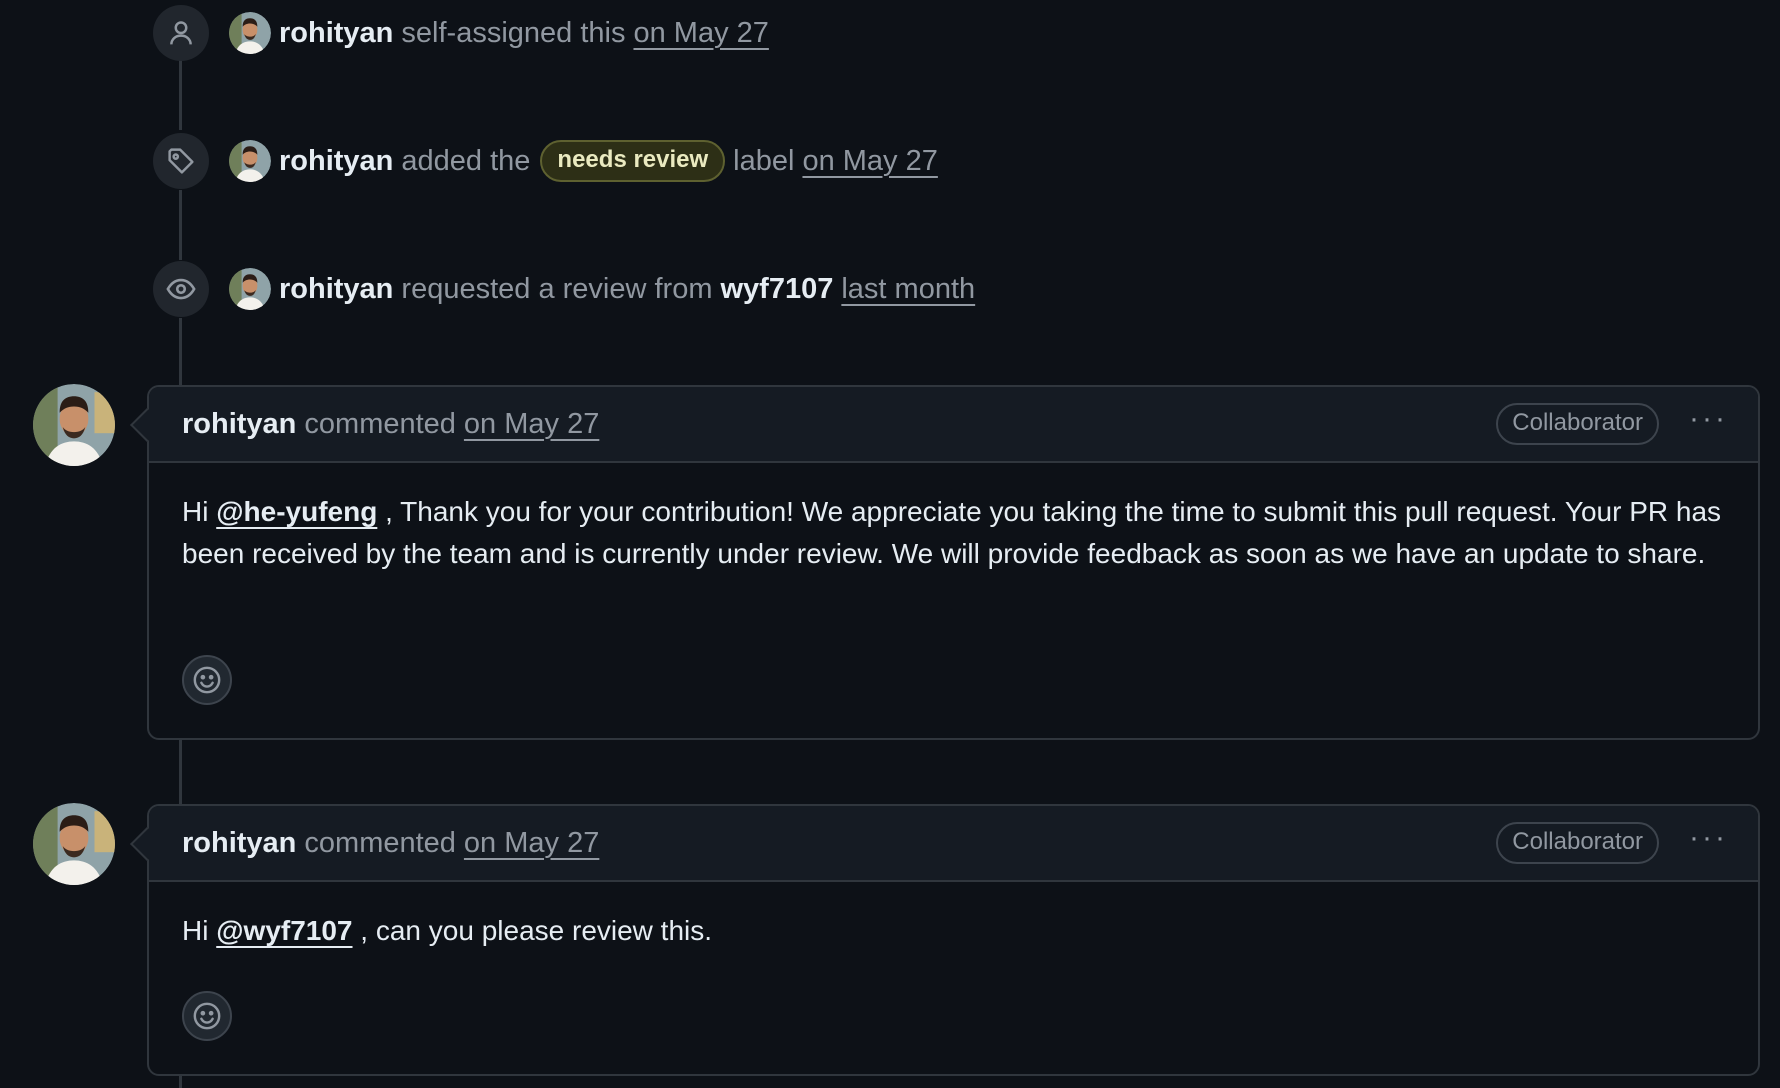 The image size is (1780, 1088). I want to click on timeline-event-assigned: rohityan self-assigned this on May 27, so click(461, 33).